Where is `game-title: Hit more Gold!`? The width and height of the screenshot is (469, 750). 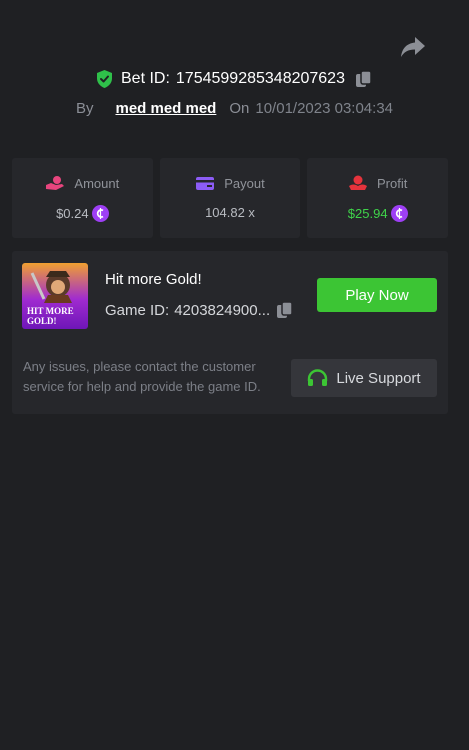 game-title: Hit more Gold! is located at coordinates (153, 279).